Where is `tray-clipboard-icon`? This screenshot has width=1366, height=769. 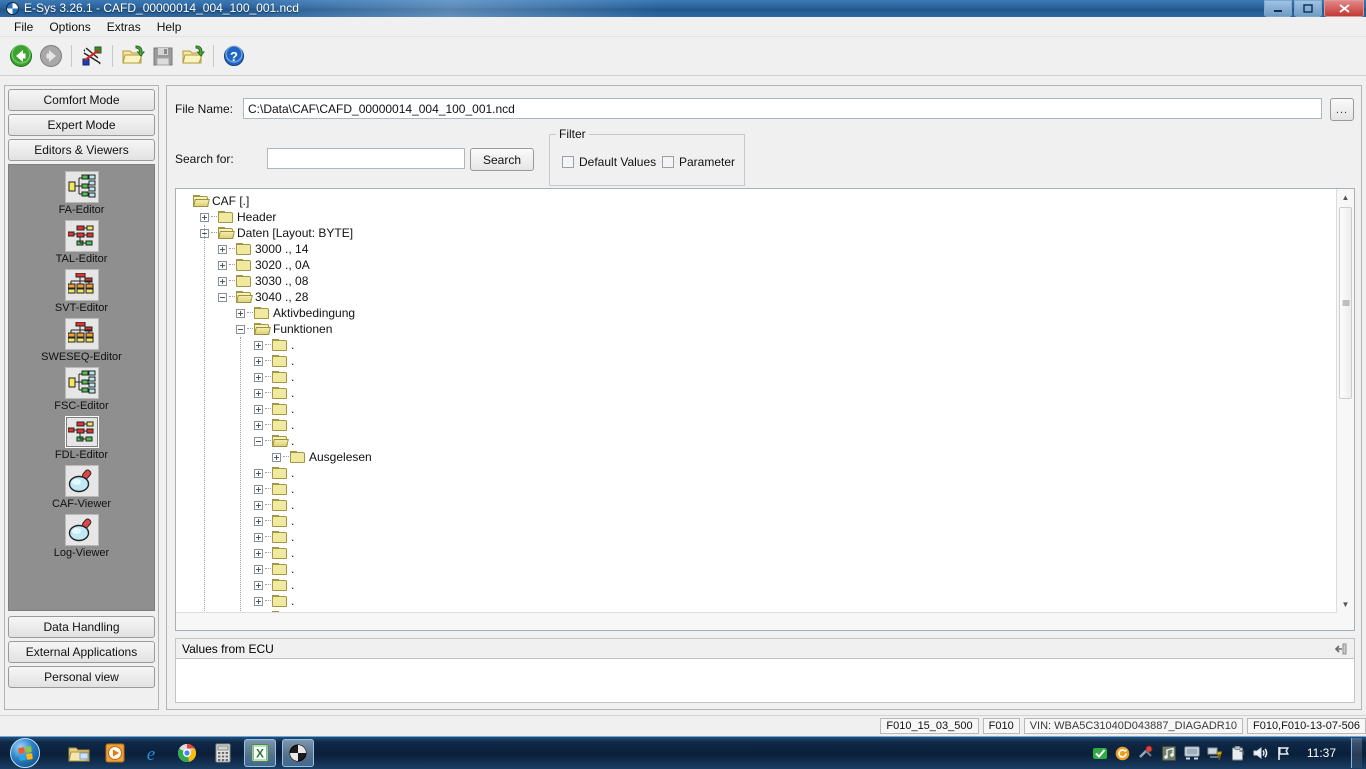 tray-clipboard-icon is located at coordinates (1238, 753).